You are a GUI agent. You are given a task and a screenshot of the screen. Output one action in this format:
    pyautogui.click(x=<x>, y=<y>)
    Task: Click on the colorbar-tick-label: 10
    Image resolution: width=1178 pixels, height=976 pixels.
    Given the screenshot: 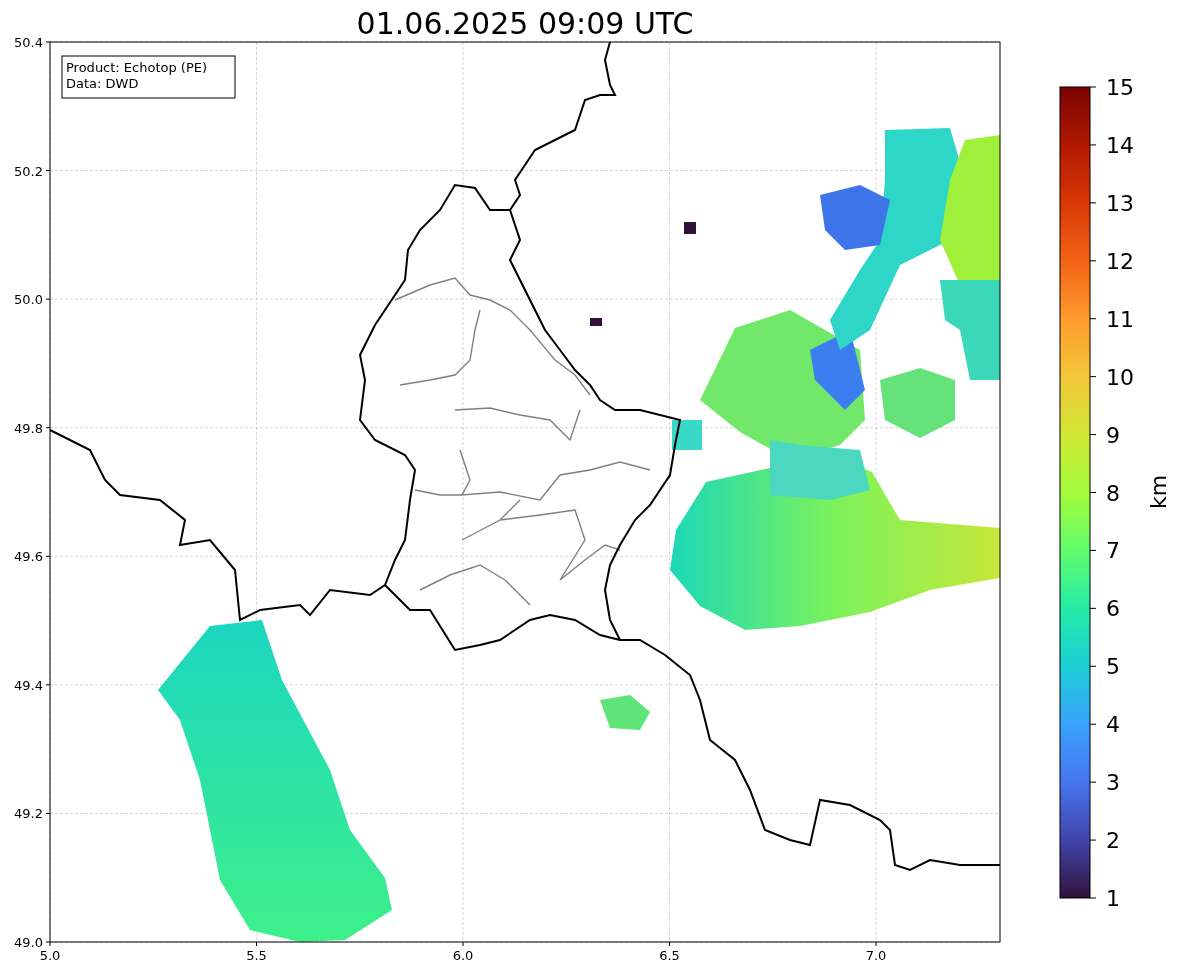 What is the action you would take?
    pyautogui.click(x=1120, y=377)
    